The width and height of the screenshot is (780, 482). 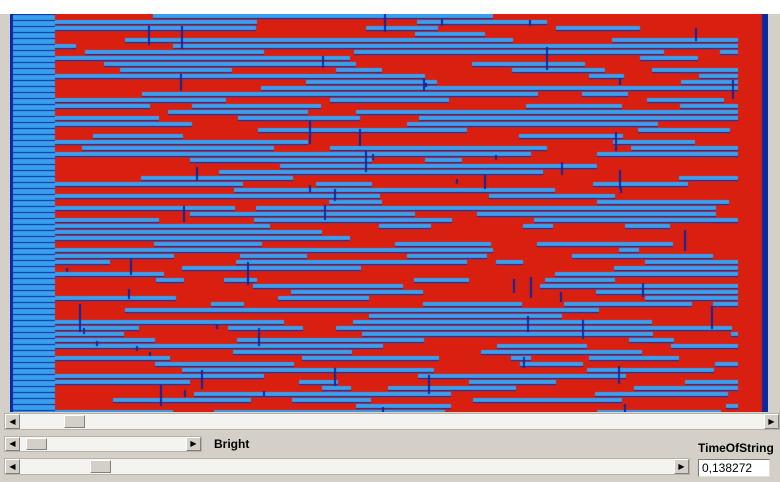 I want to click on bright-label: Bright, so click(x=232, y=444).